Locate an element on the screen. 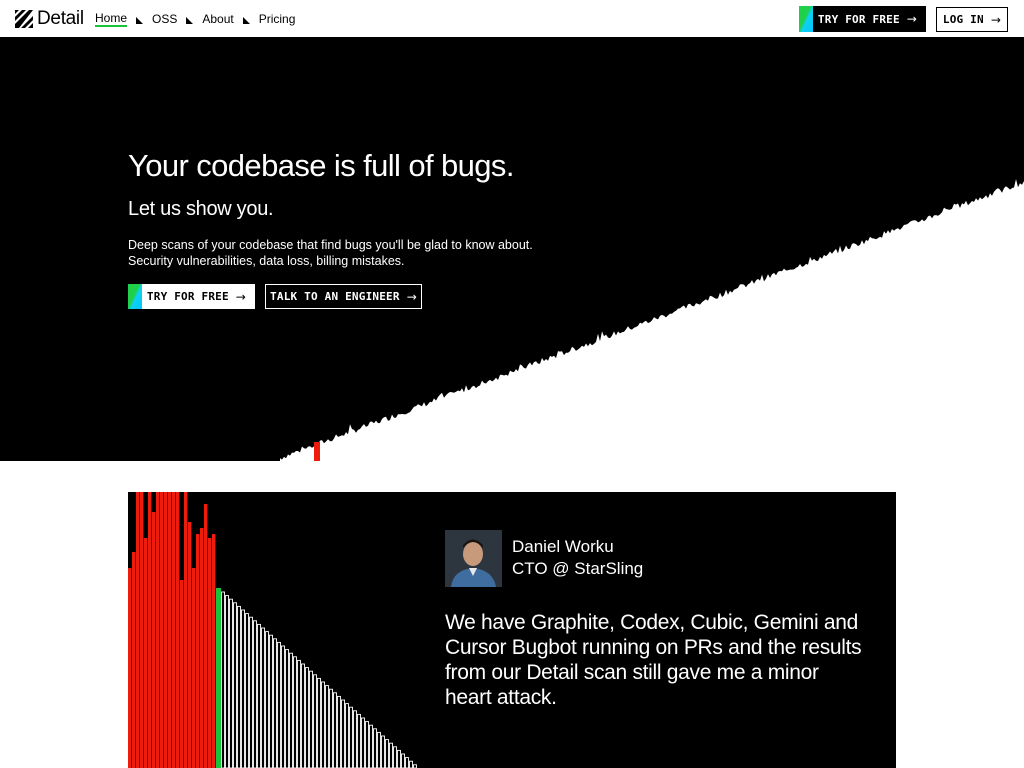 The width and height of the screenshot is (1024, 768). nav-try-free-button: TRY FOR FREE → is located at coordinates (862, 19).